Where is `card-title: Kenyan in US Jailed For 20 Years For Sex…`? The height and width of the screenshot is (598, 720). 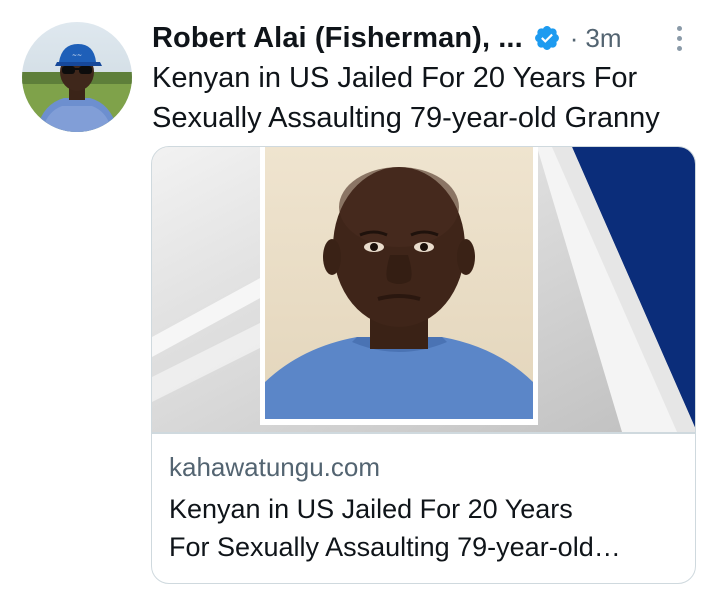 card-title: Kenyan in US Jailed For 20 Years For Sex… is located at coordinates (426, 528).